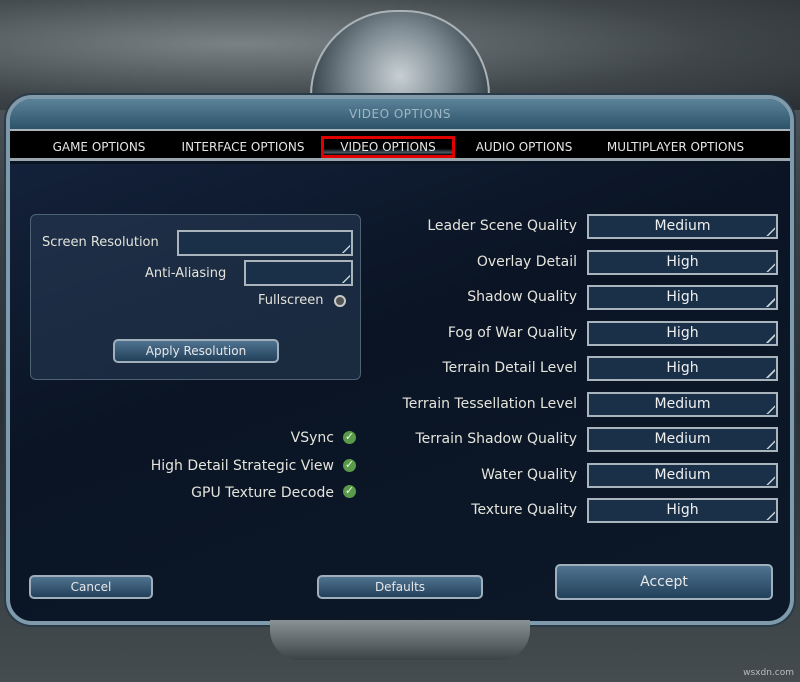 The image size is (800, 682). I want to click on texture-quality-label: Texture Quality, so click(524, 510).